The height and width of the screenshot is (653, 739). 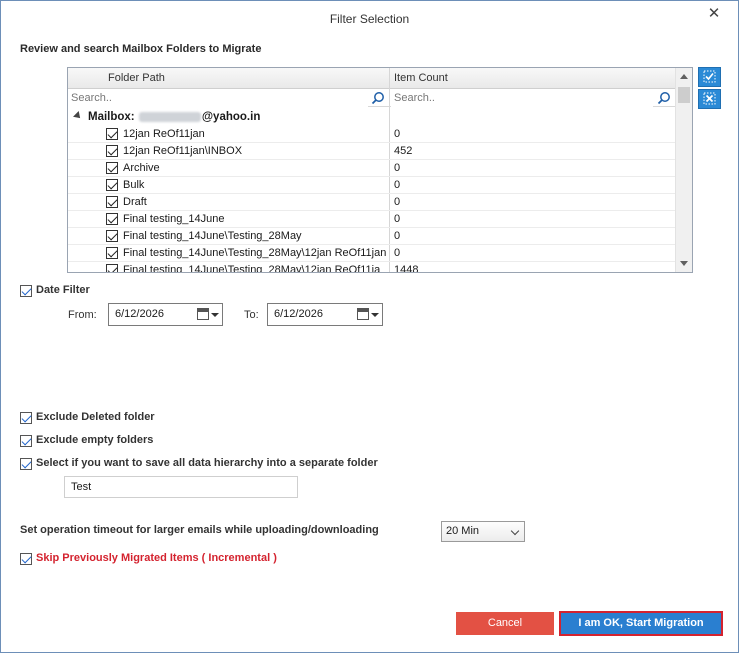 I want to click on start-migration-button: I am OK, Start Migration, so click(x=641, y=623).